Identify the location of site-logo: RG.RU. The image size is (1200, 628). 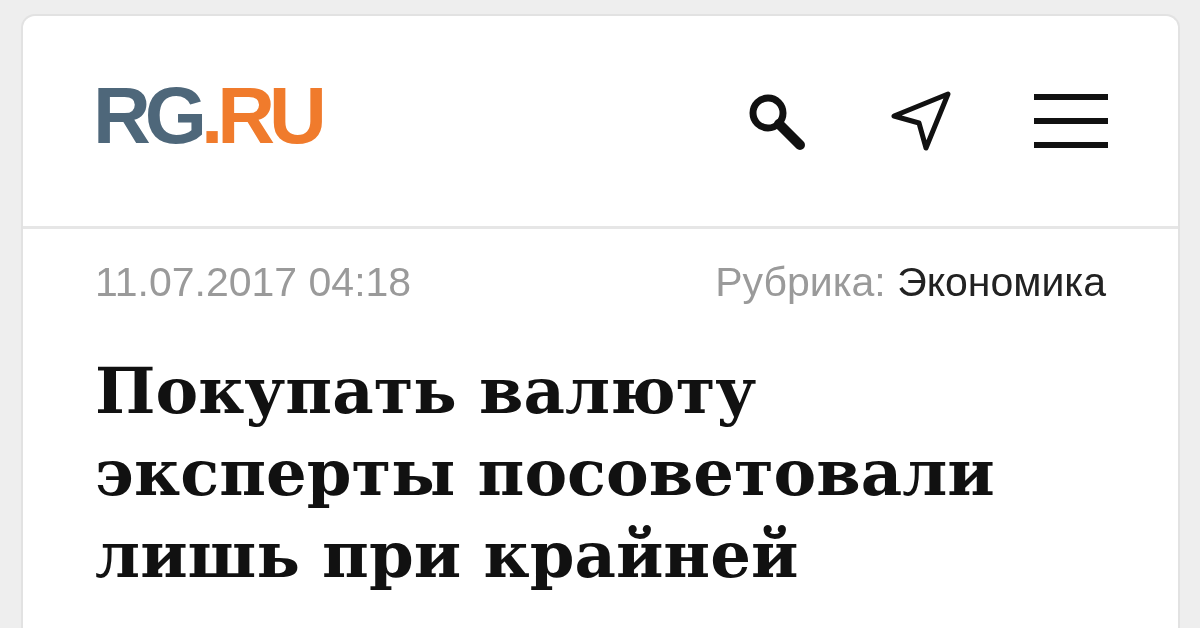
(207, 116).